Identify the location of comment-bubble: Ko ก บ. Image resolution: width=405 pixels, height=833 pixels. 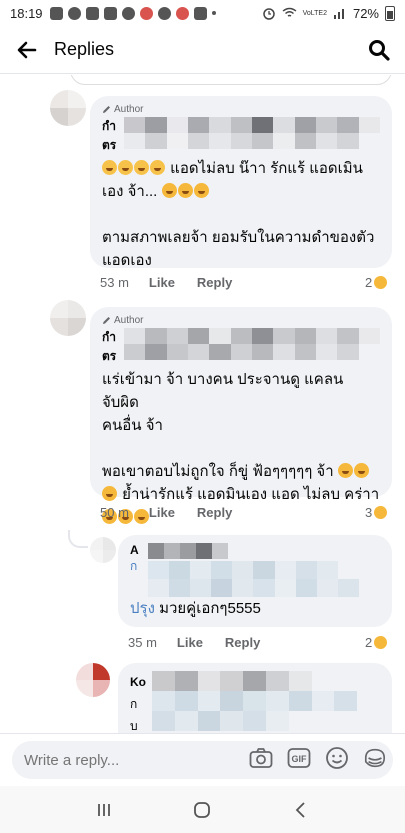
(255, 698).